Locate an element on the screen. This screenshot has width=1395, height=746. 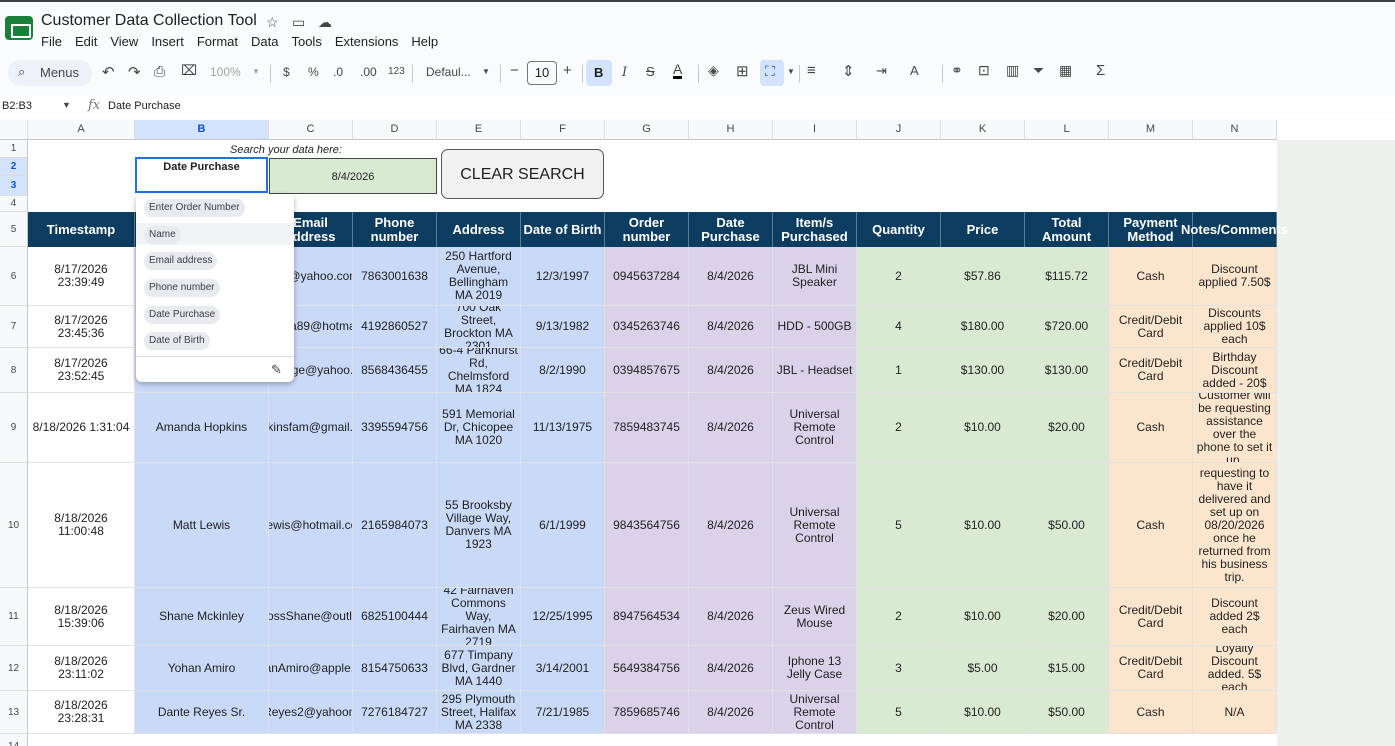
dropdown-option-email: Email address is located at coordinates (181, 261).